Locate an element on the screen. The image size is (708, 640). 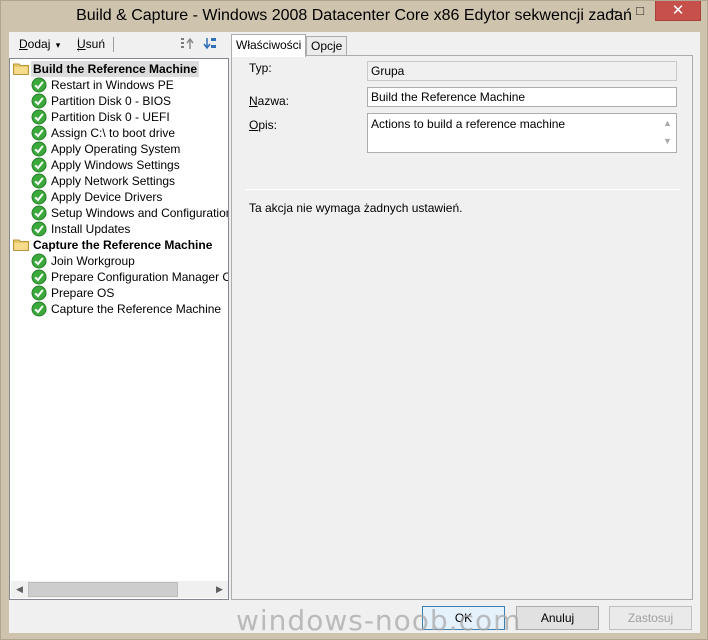
scroll-thumb is located at coordinates (103, 589).